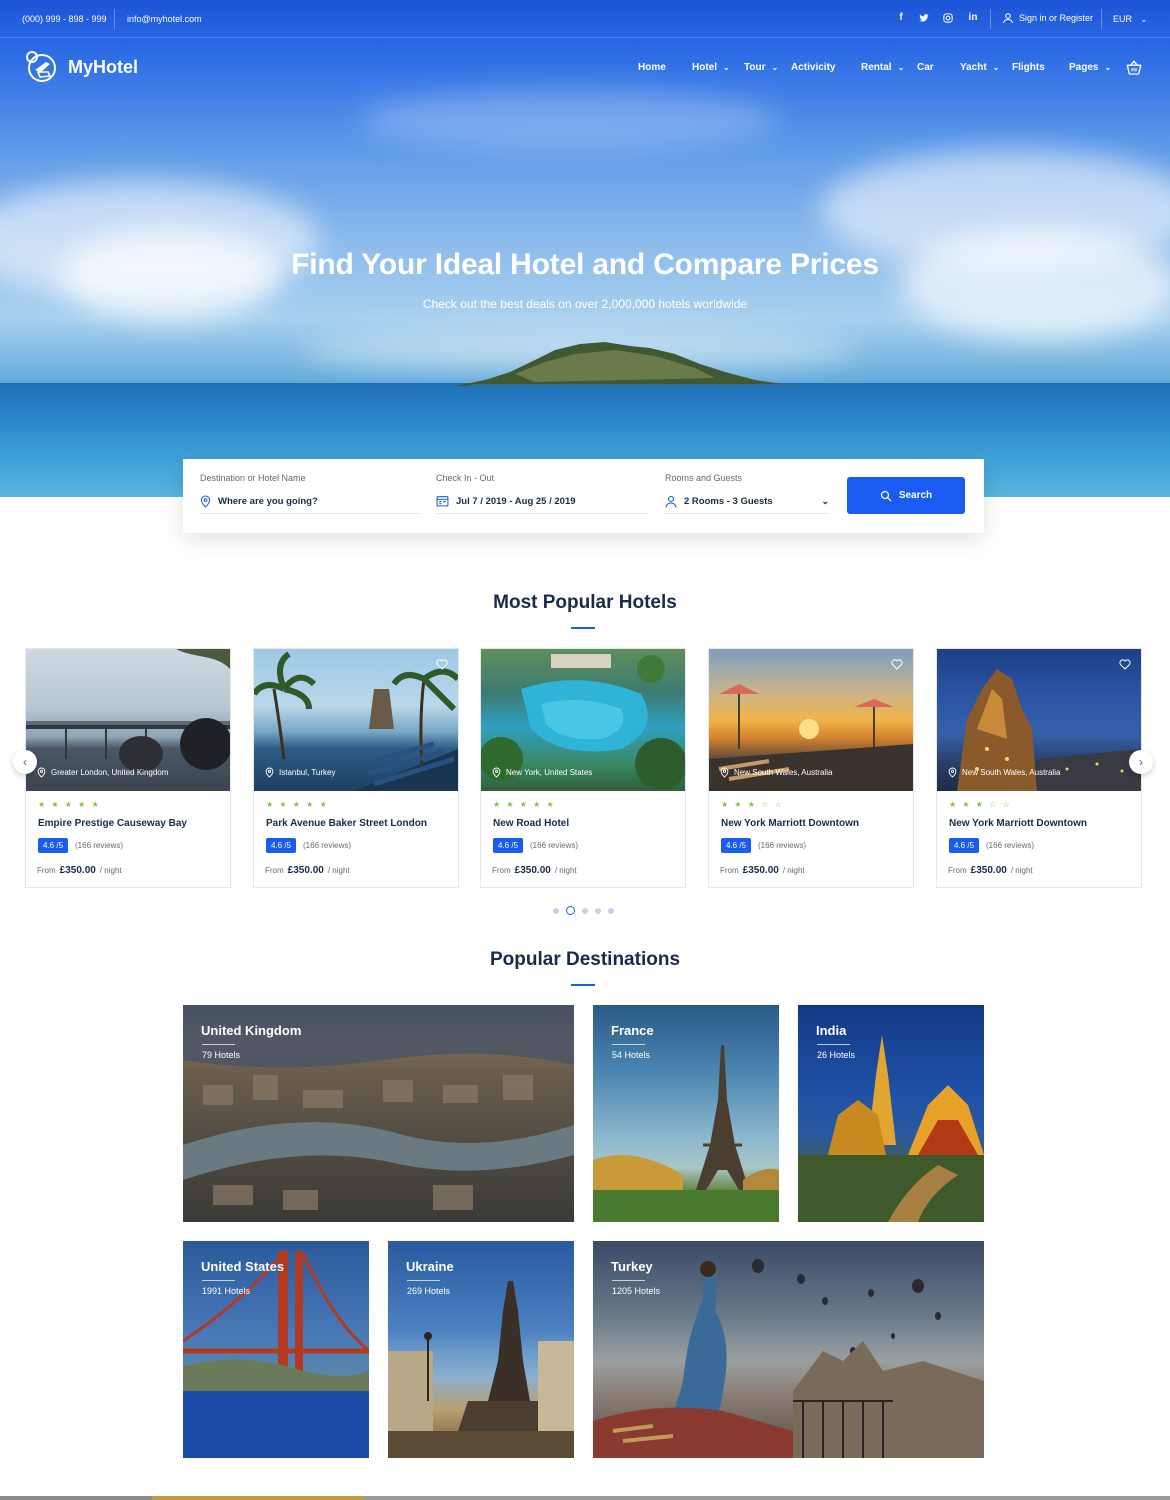  I want to click on nav-home: Home, so click(652, 67).